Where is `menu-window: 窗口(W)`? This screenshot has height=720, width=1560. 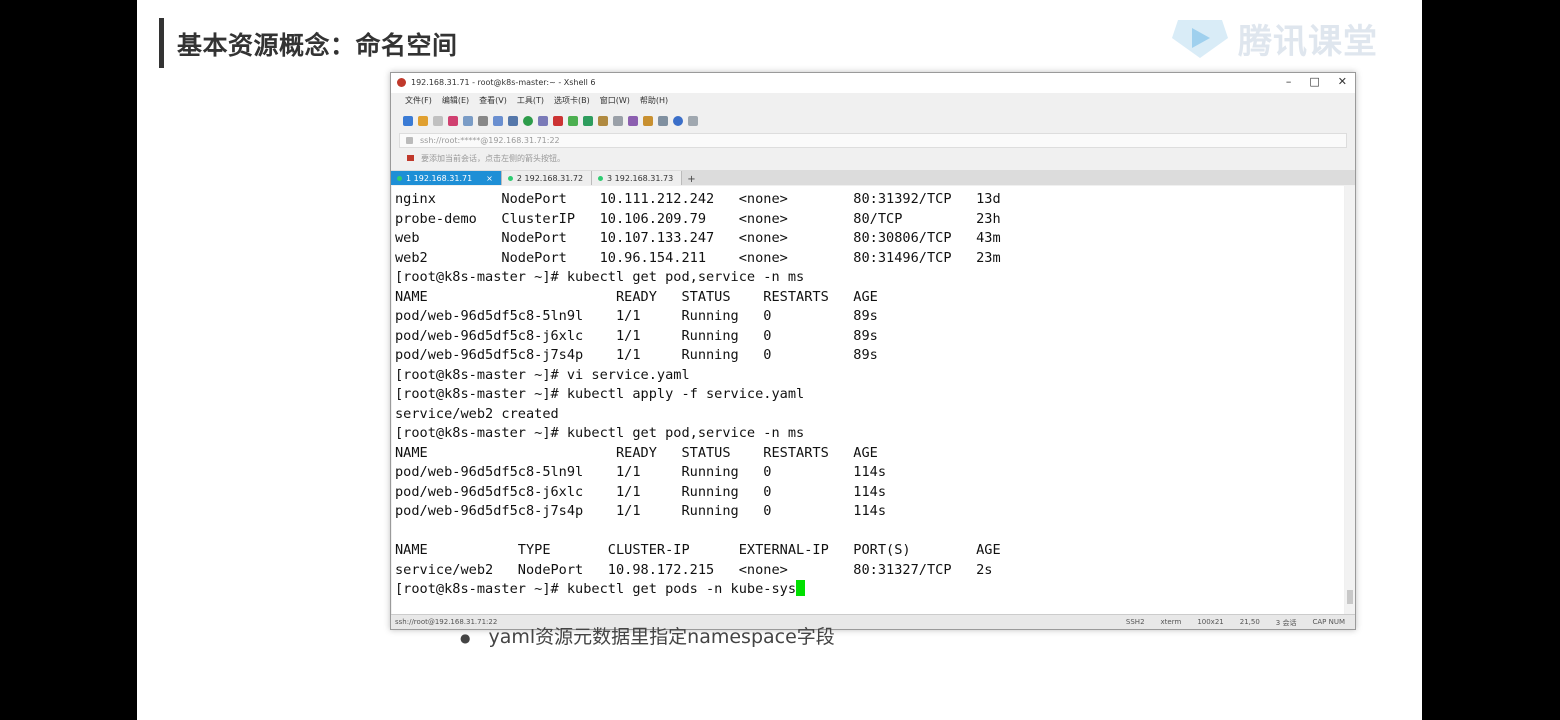
menu-window: 窗口(W) is located at coordinates (615, 102).